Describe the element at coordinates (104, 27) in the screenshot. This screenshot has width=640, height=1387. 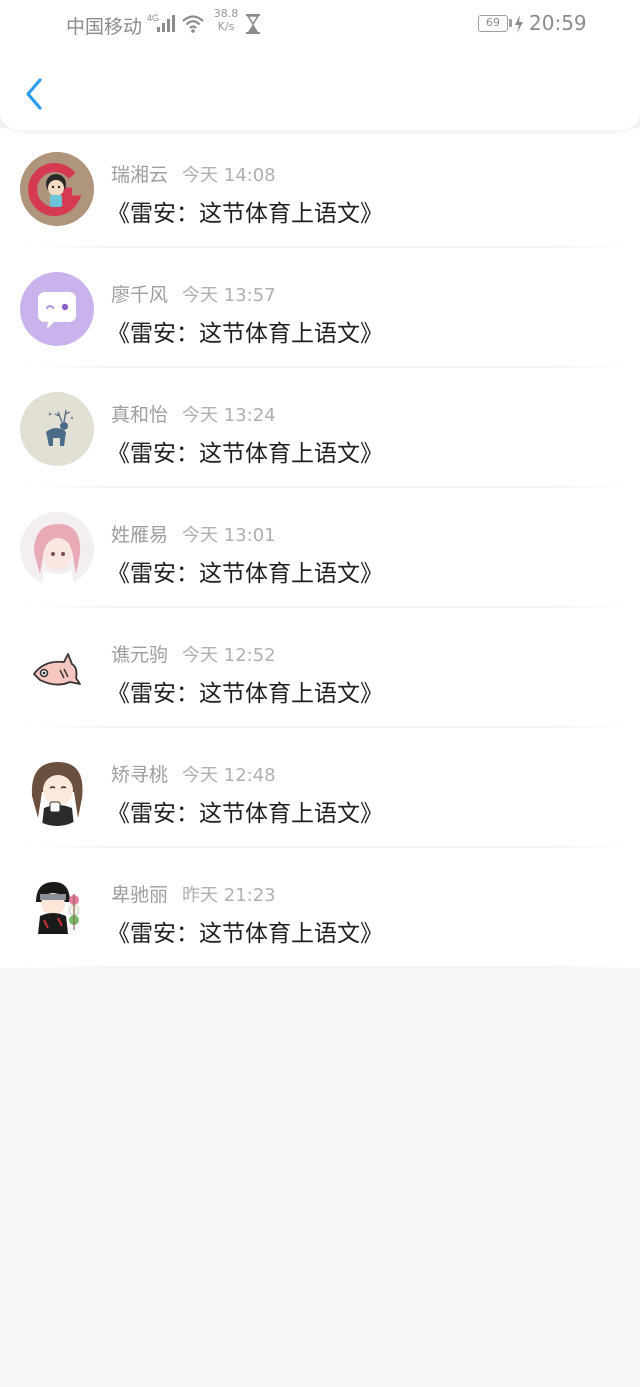
I see `carrier-label: 中国移动` at that location.